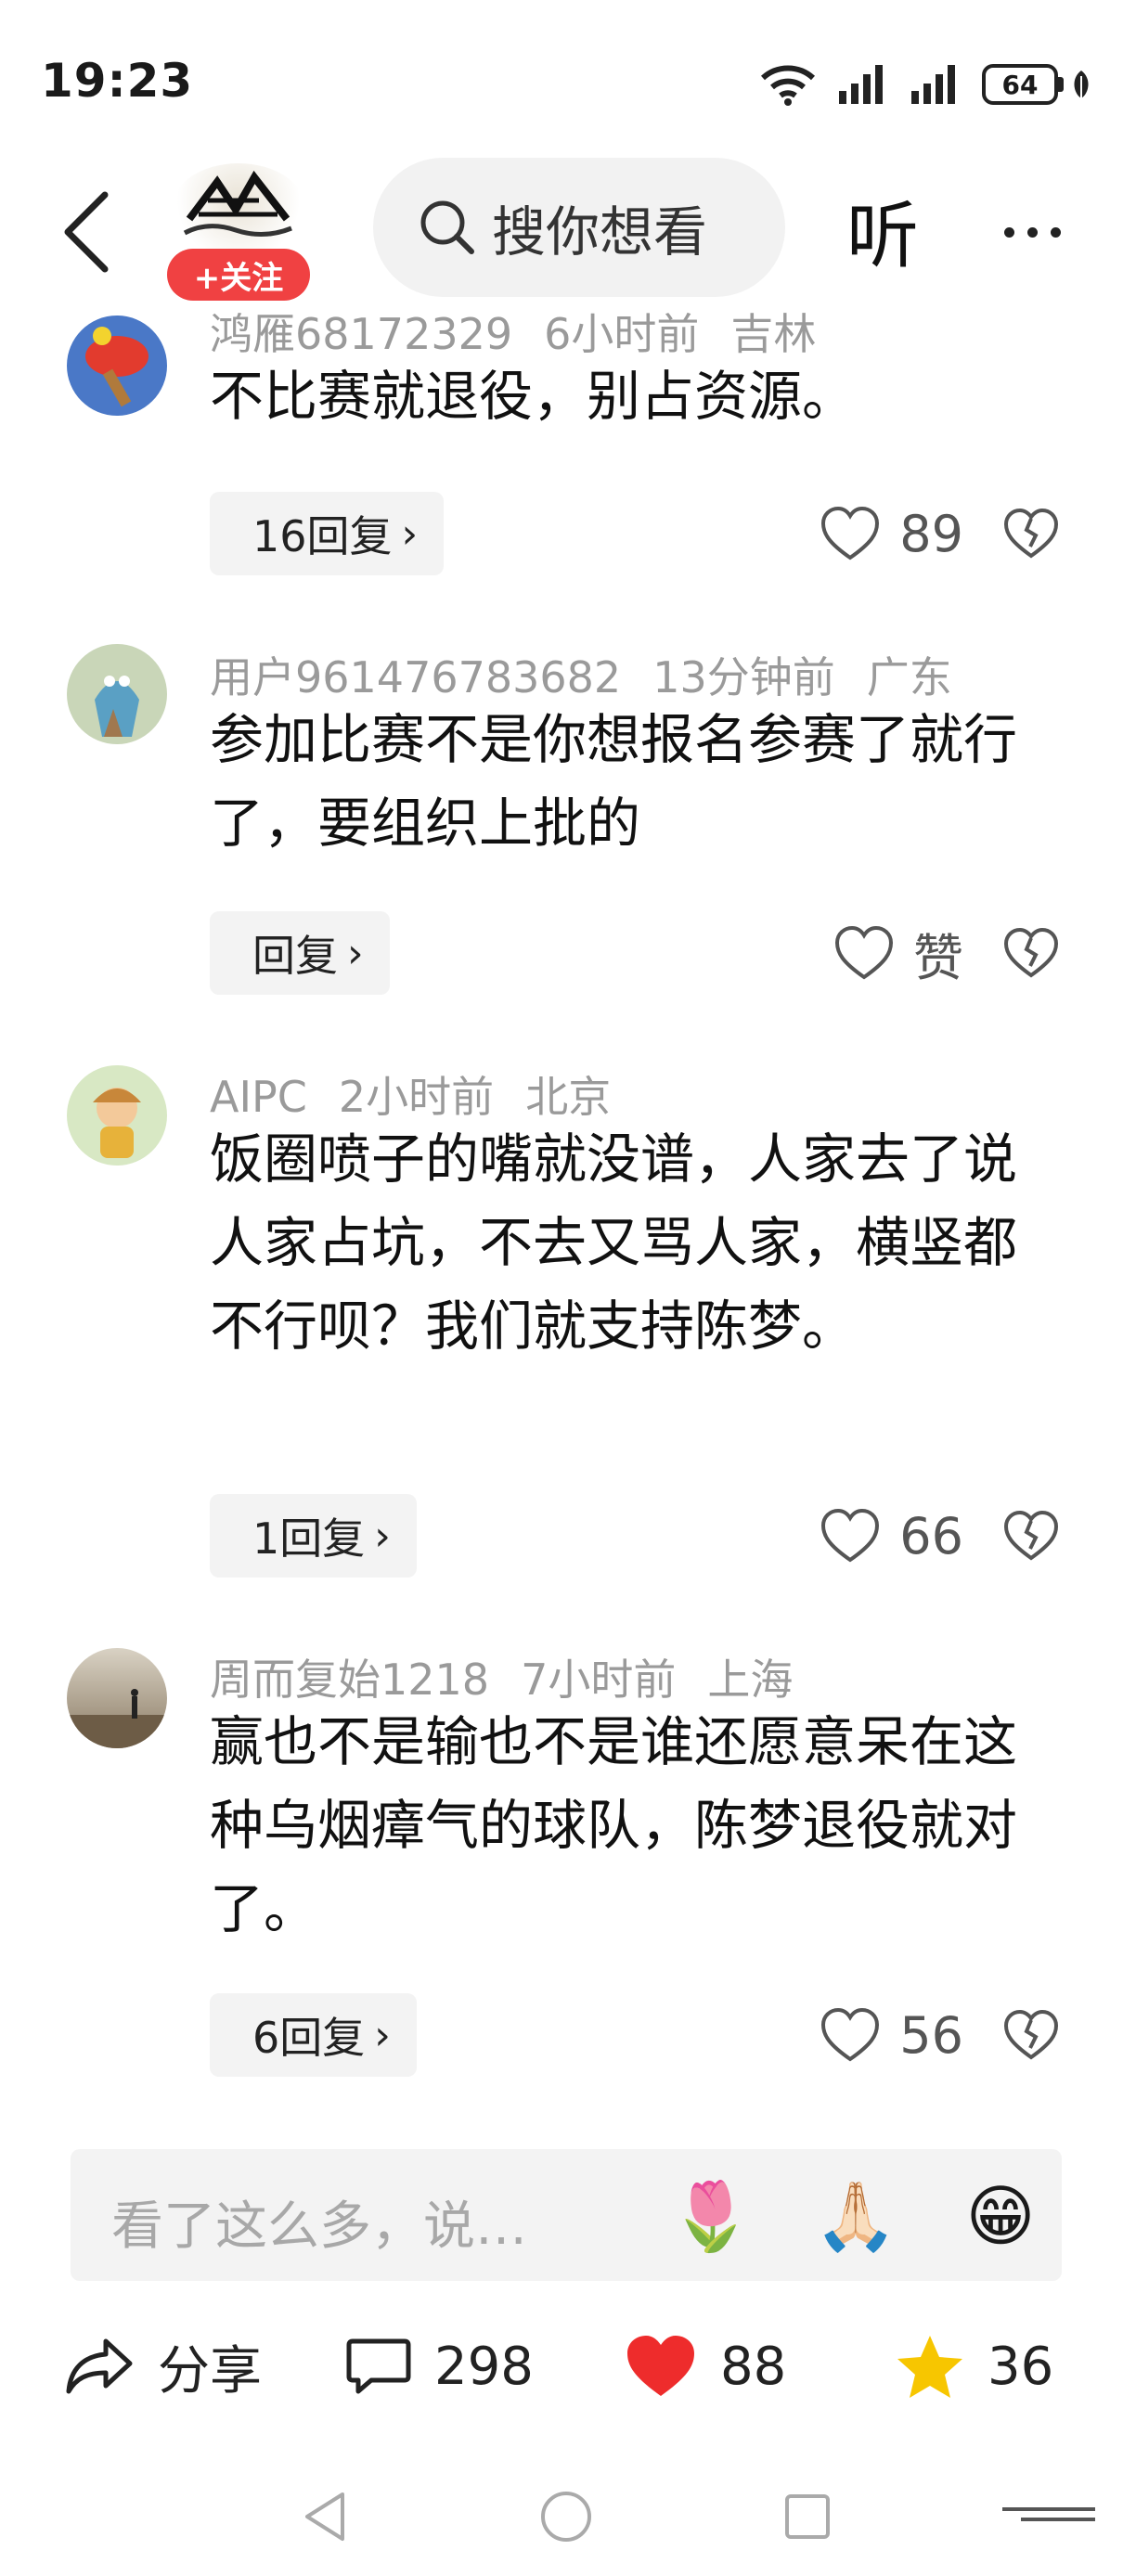  Describe the element at coordinates (415, 677) in the screenshot. I see `comment-username: 用户961476783682` at that location.